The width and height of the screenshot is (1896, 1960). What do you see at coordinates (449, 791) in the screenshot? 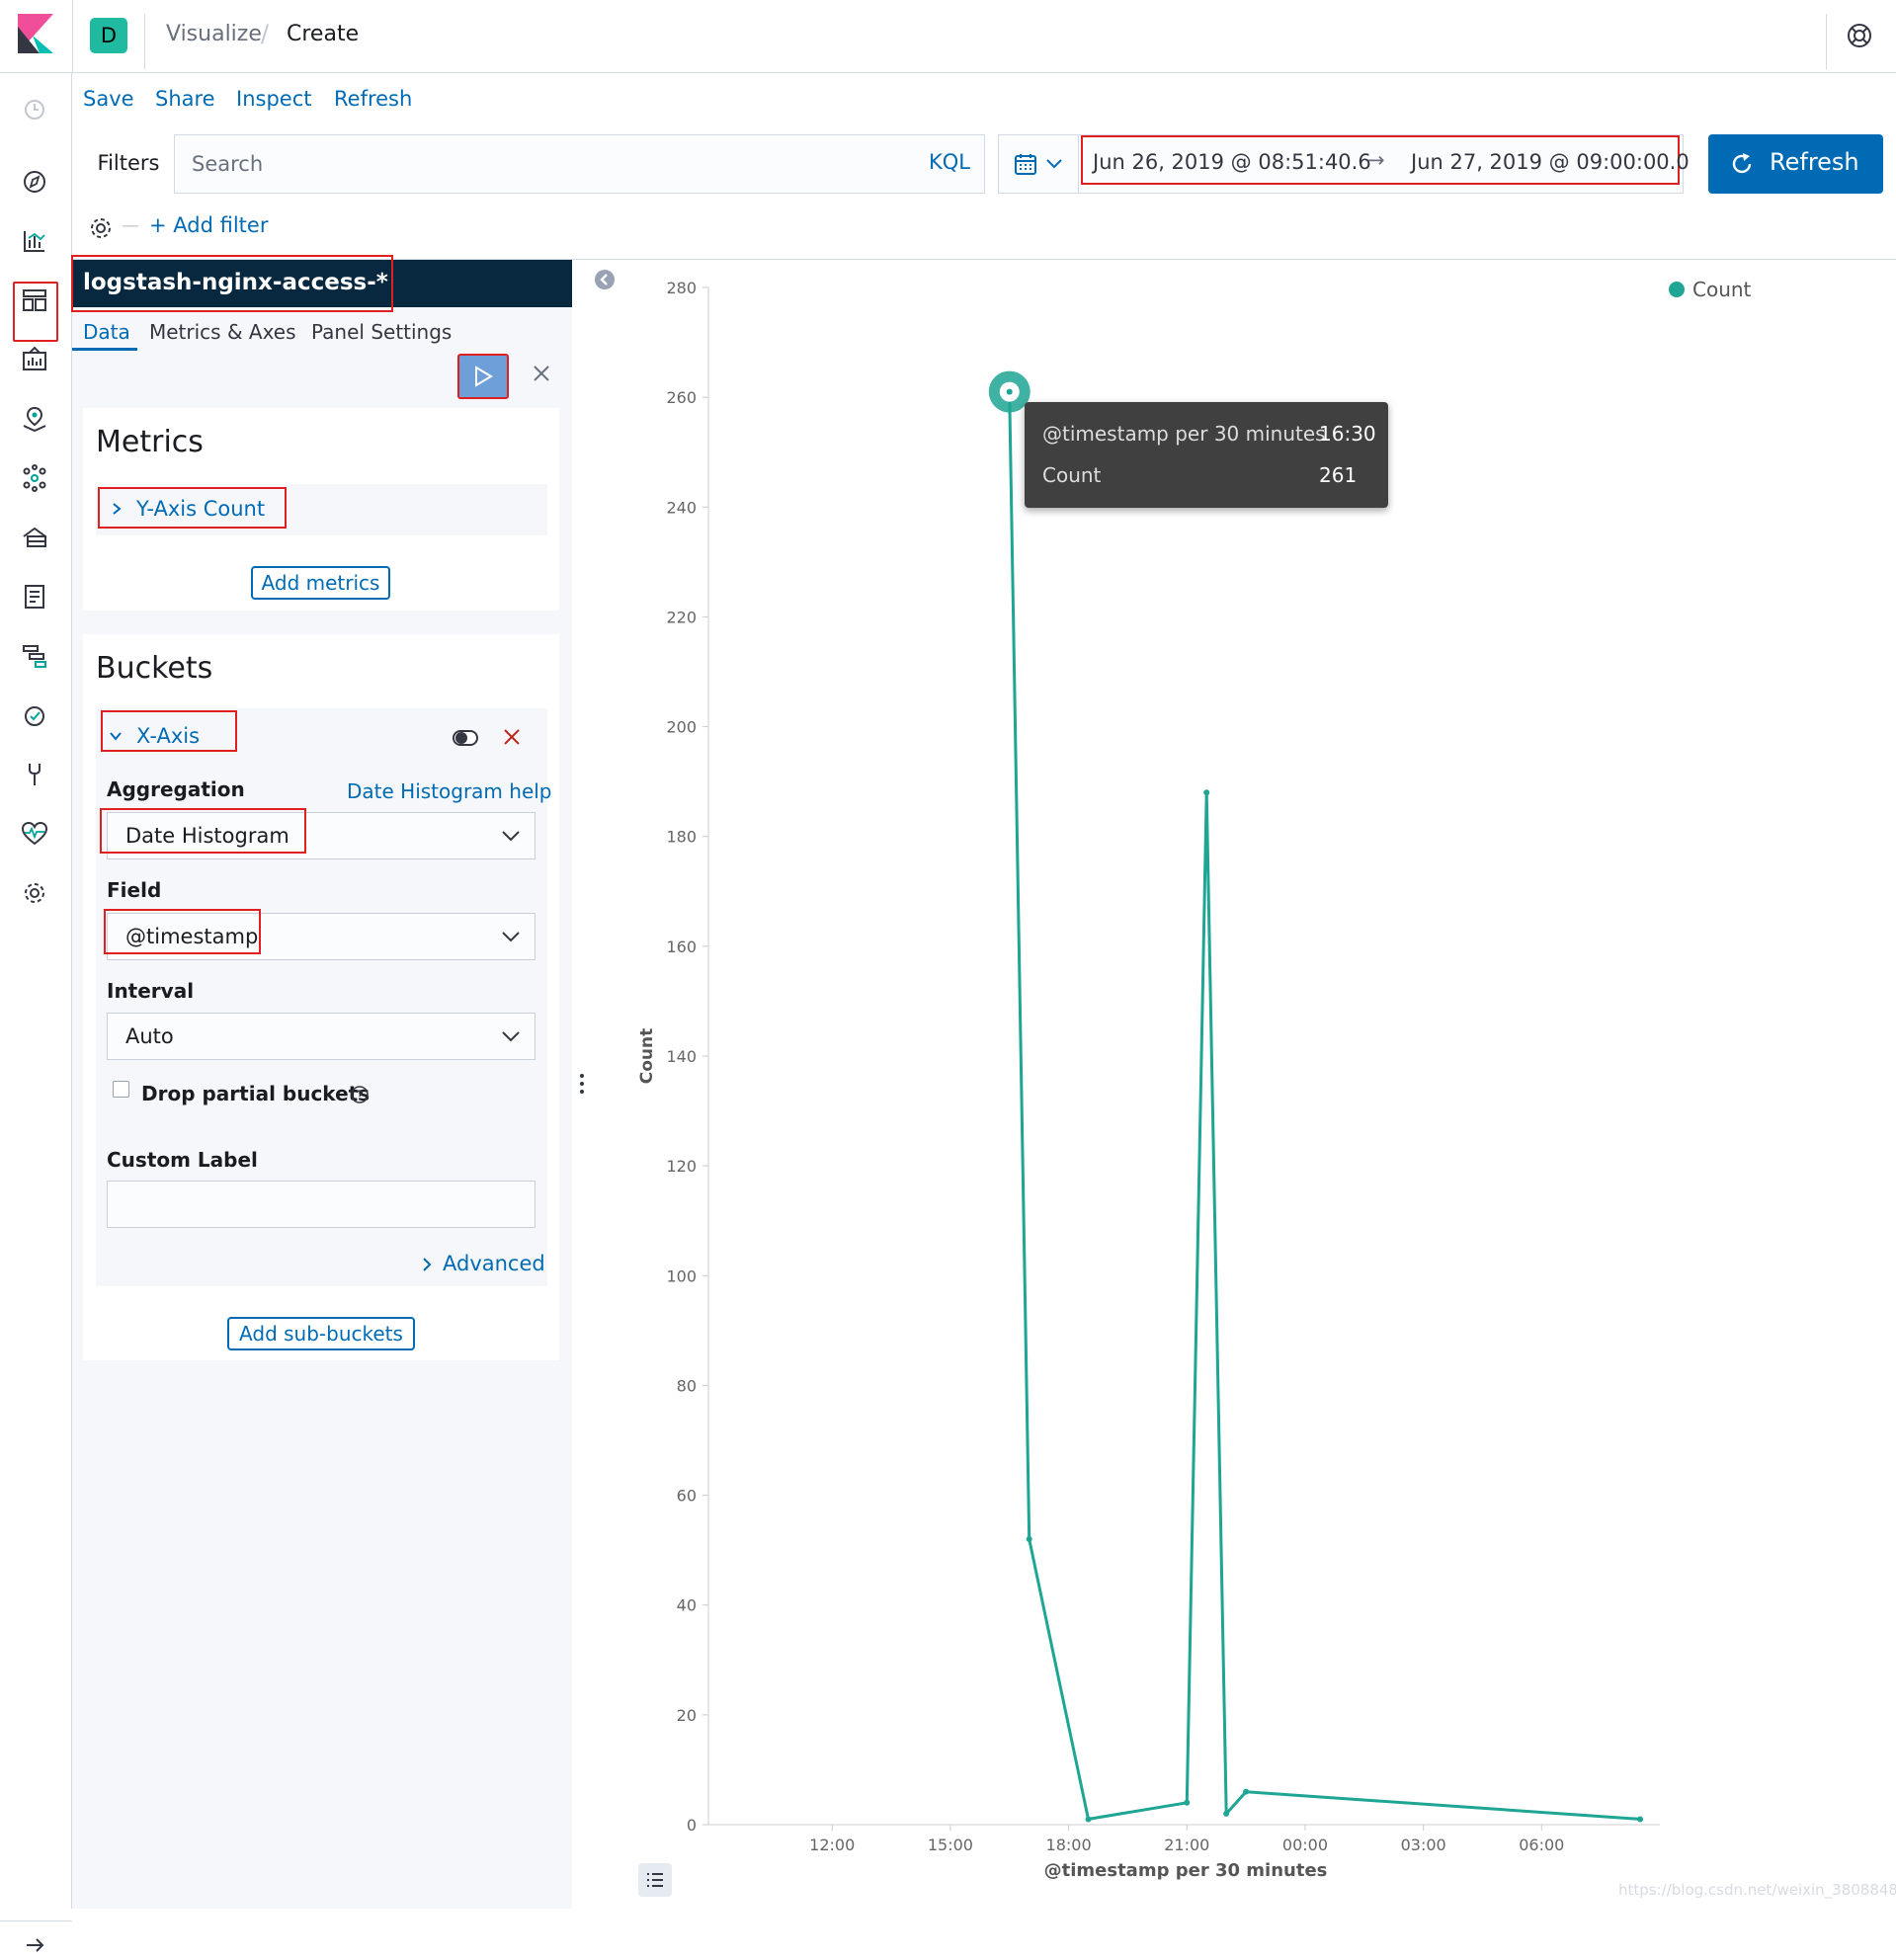
I see `date-histogram-help-link: Date Histogram help` at bounding box center [449, 791].